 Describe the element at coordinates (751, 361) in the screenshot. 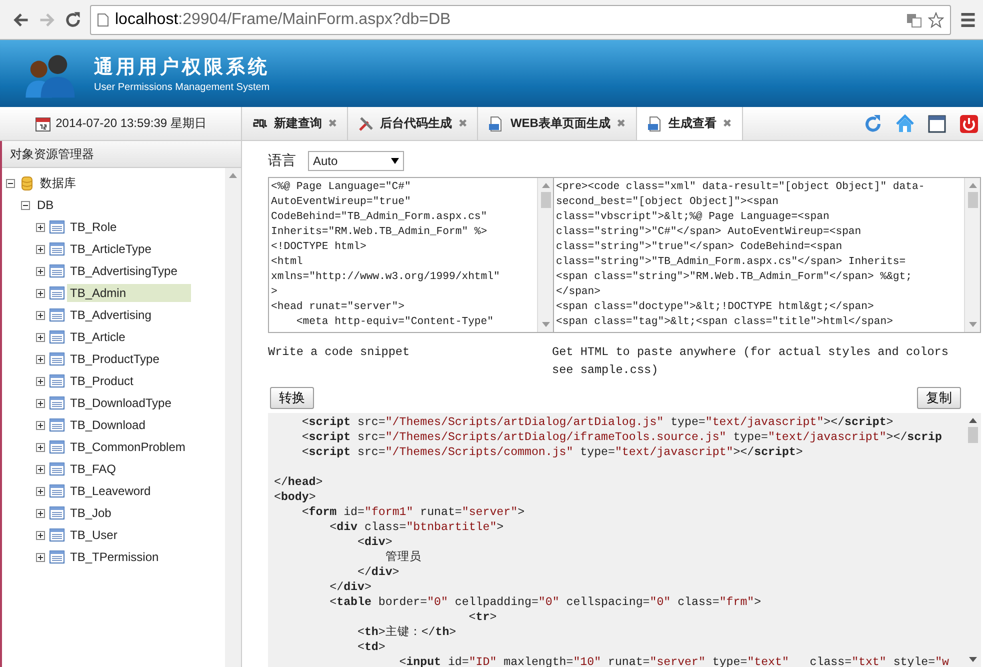

I see `caption-text: Get HTML to paste anywhere (for actual styles and colors see sample.css)` at that location.